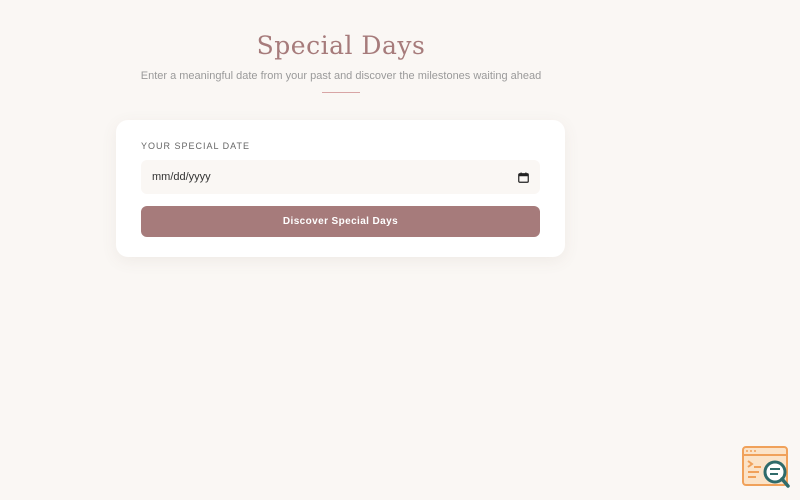 This screenshot has width=800, height=500. Describe the element at coordinates (341, 92) in the screenshot. I see `title-divider` at that location.